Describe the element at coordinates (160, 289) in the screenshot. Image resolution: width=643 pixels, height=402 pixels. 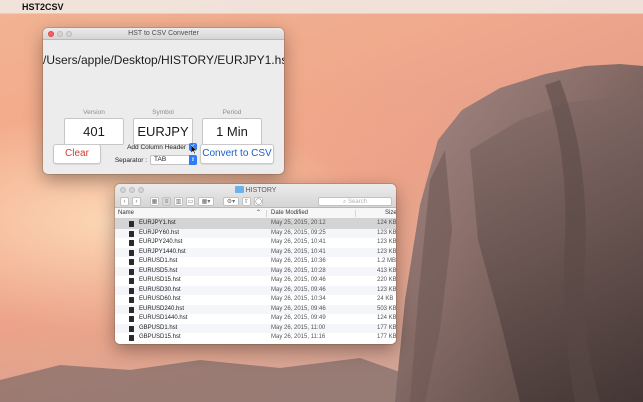
I see `file-name: EURUSD30.hst` at that location.